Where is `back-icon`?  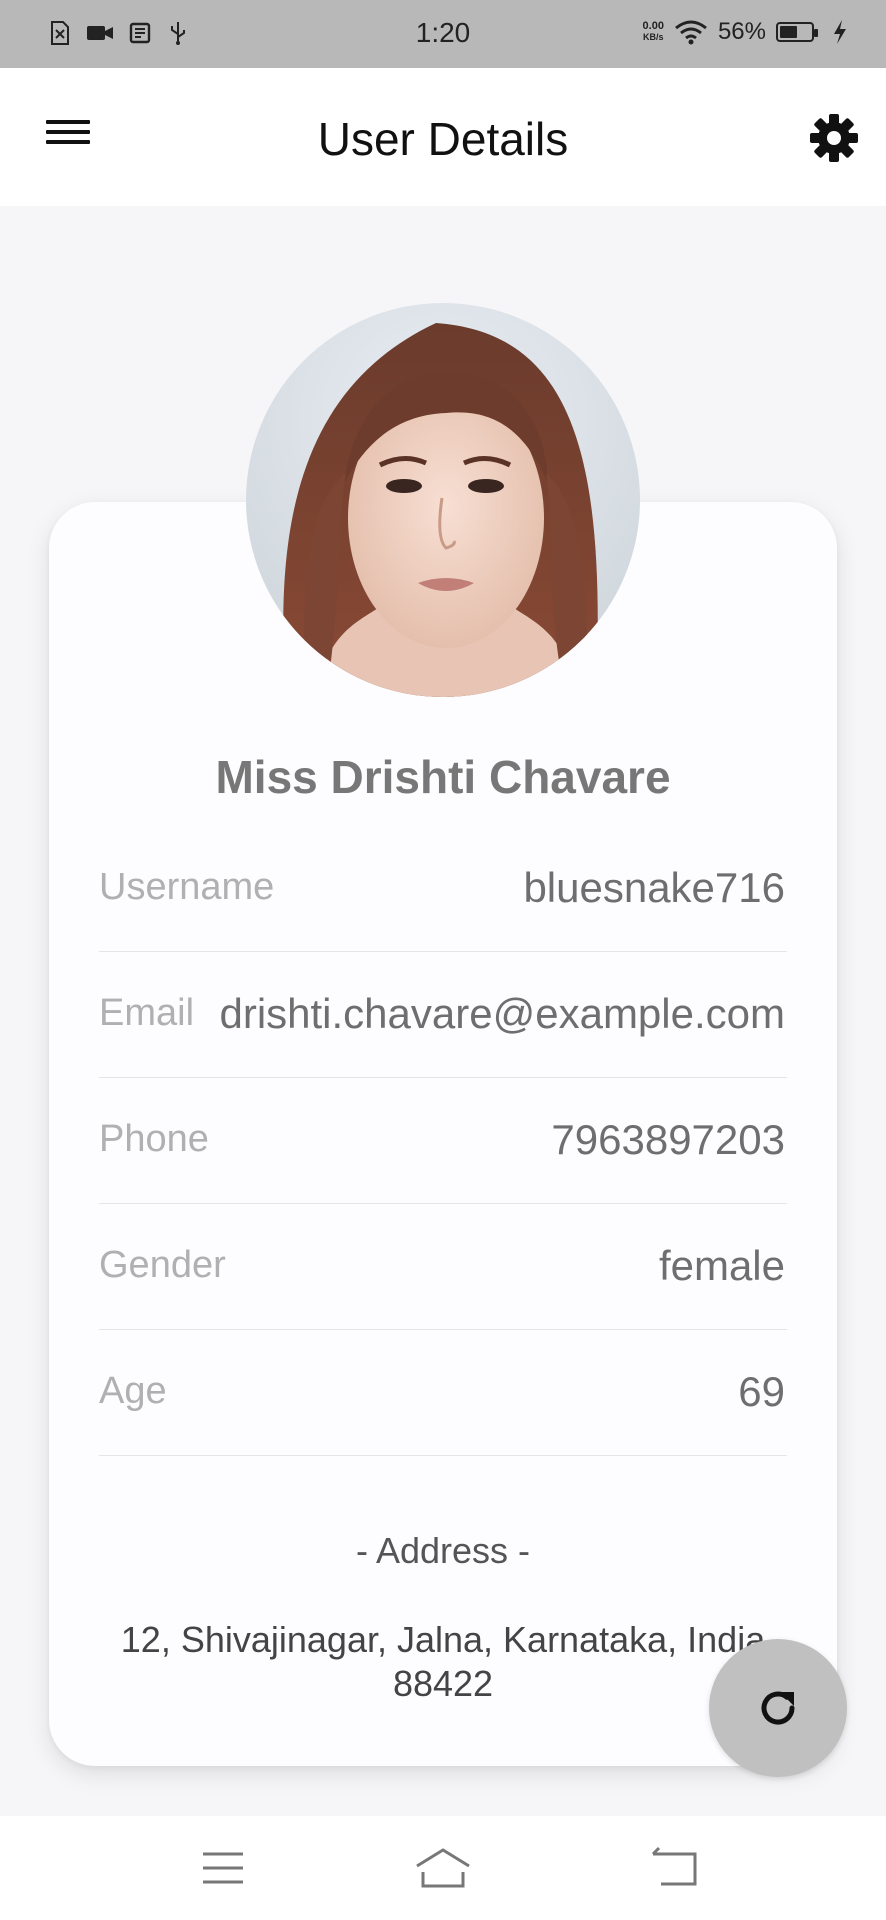
back-icon is located at coordinates (675, 1868).